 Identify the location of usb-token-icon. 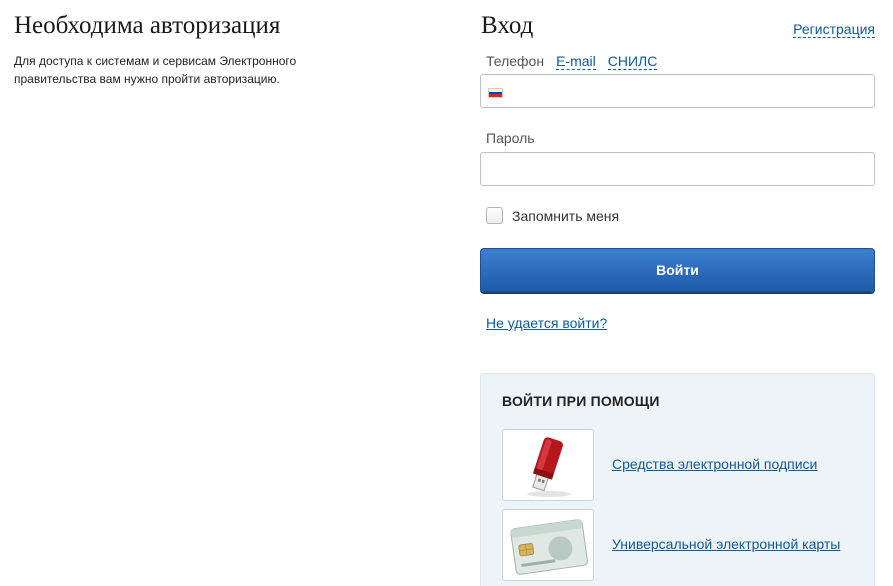
(548, 465).